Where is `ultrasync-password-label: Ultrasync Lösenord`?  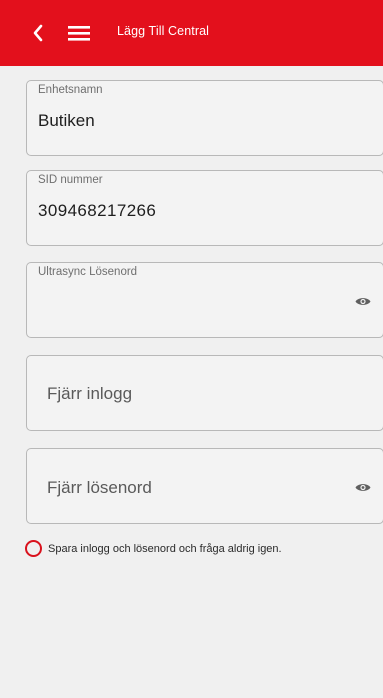 ultrasync-password-label: Ultrasync Lösenord is located at coordinates (88, 272).